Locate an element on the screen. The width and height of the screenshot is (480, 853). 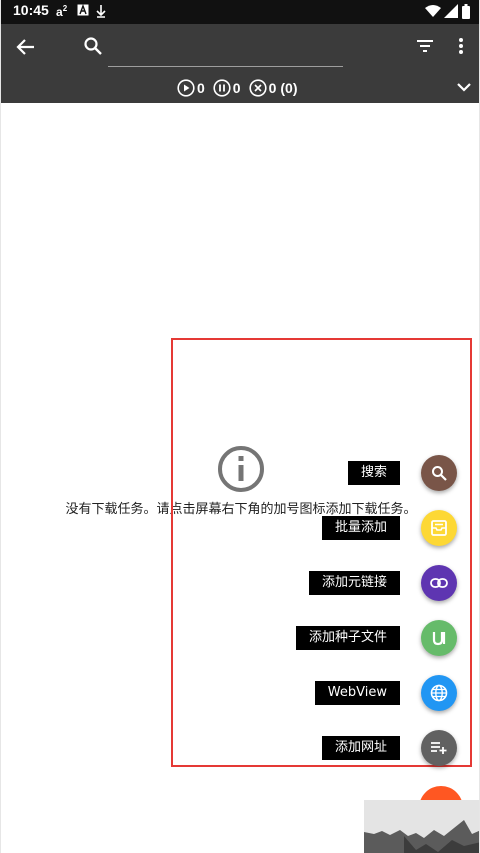
fab-menu-add-torrent: 添加种子文件 is located at coordinates (376, 638).